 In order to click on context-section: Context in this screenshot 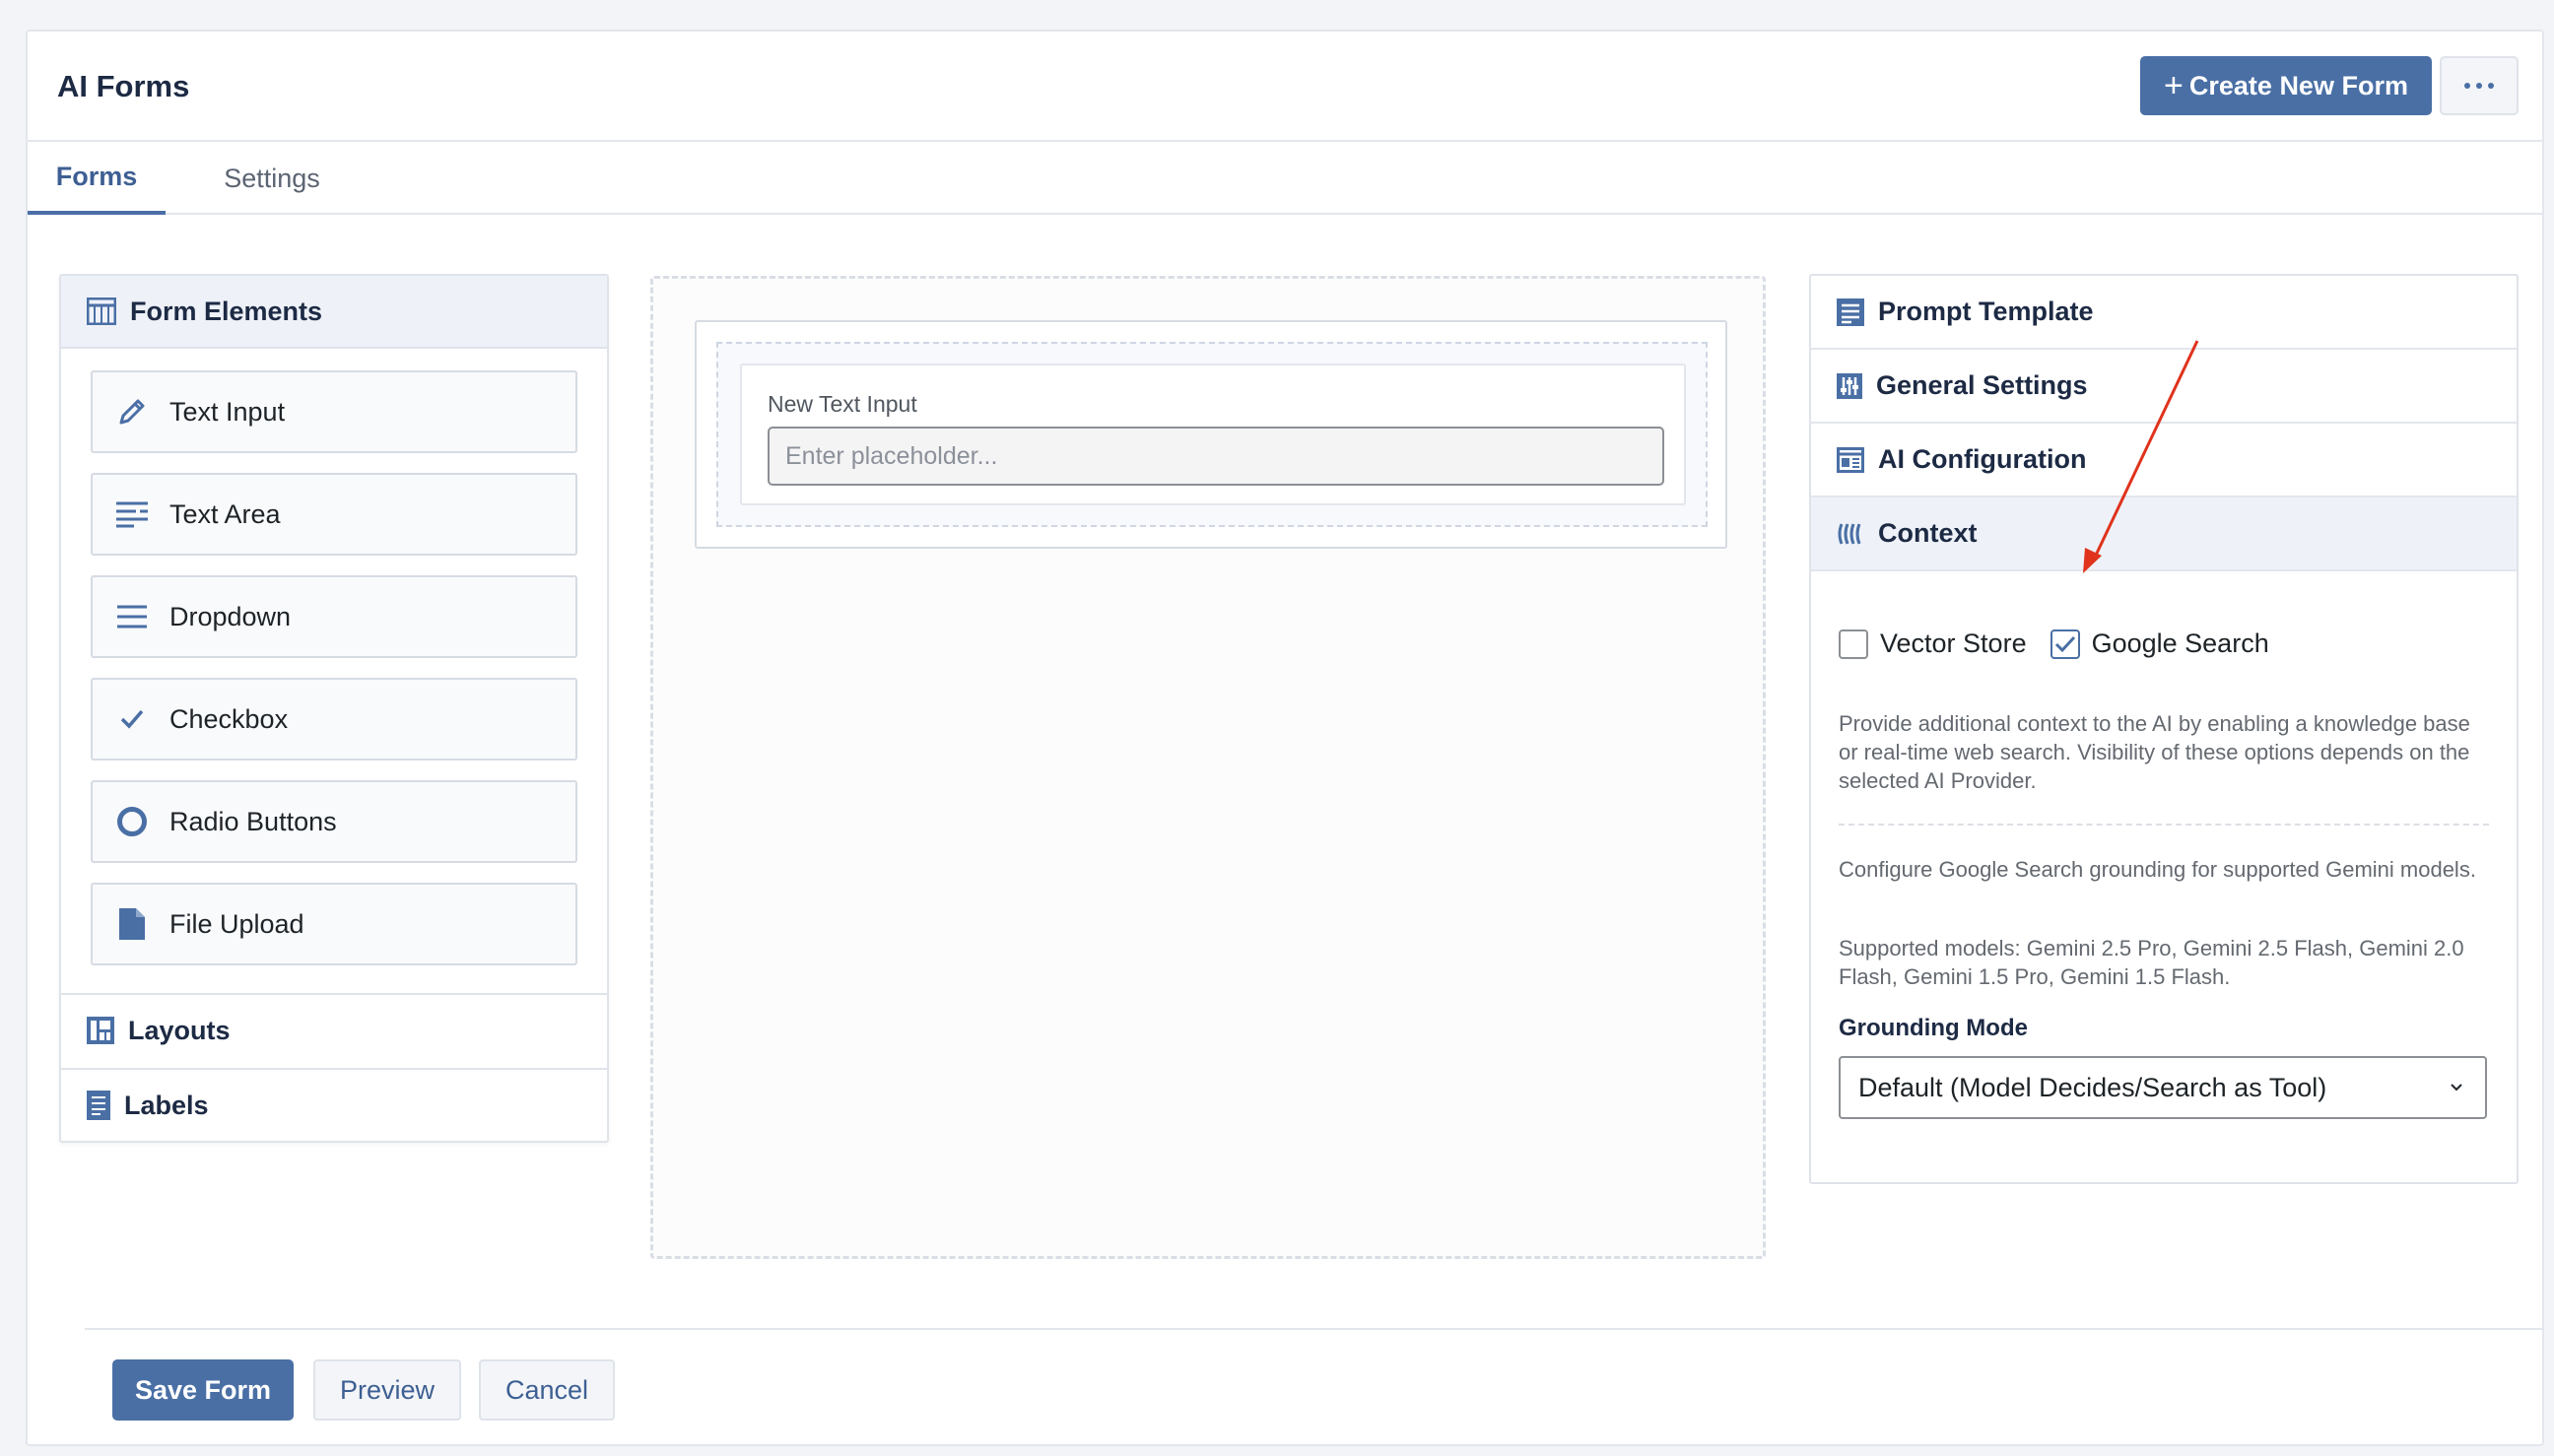, I will do `click(2164, 534)`.